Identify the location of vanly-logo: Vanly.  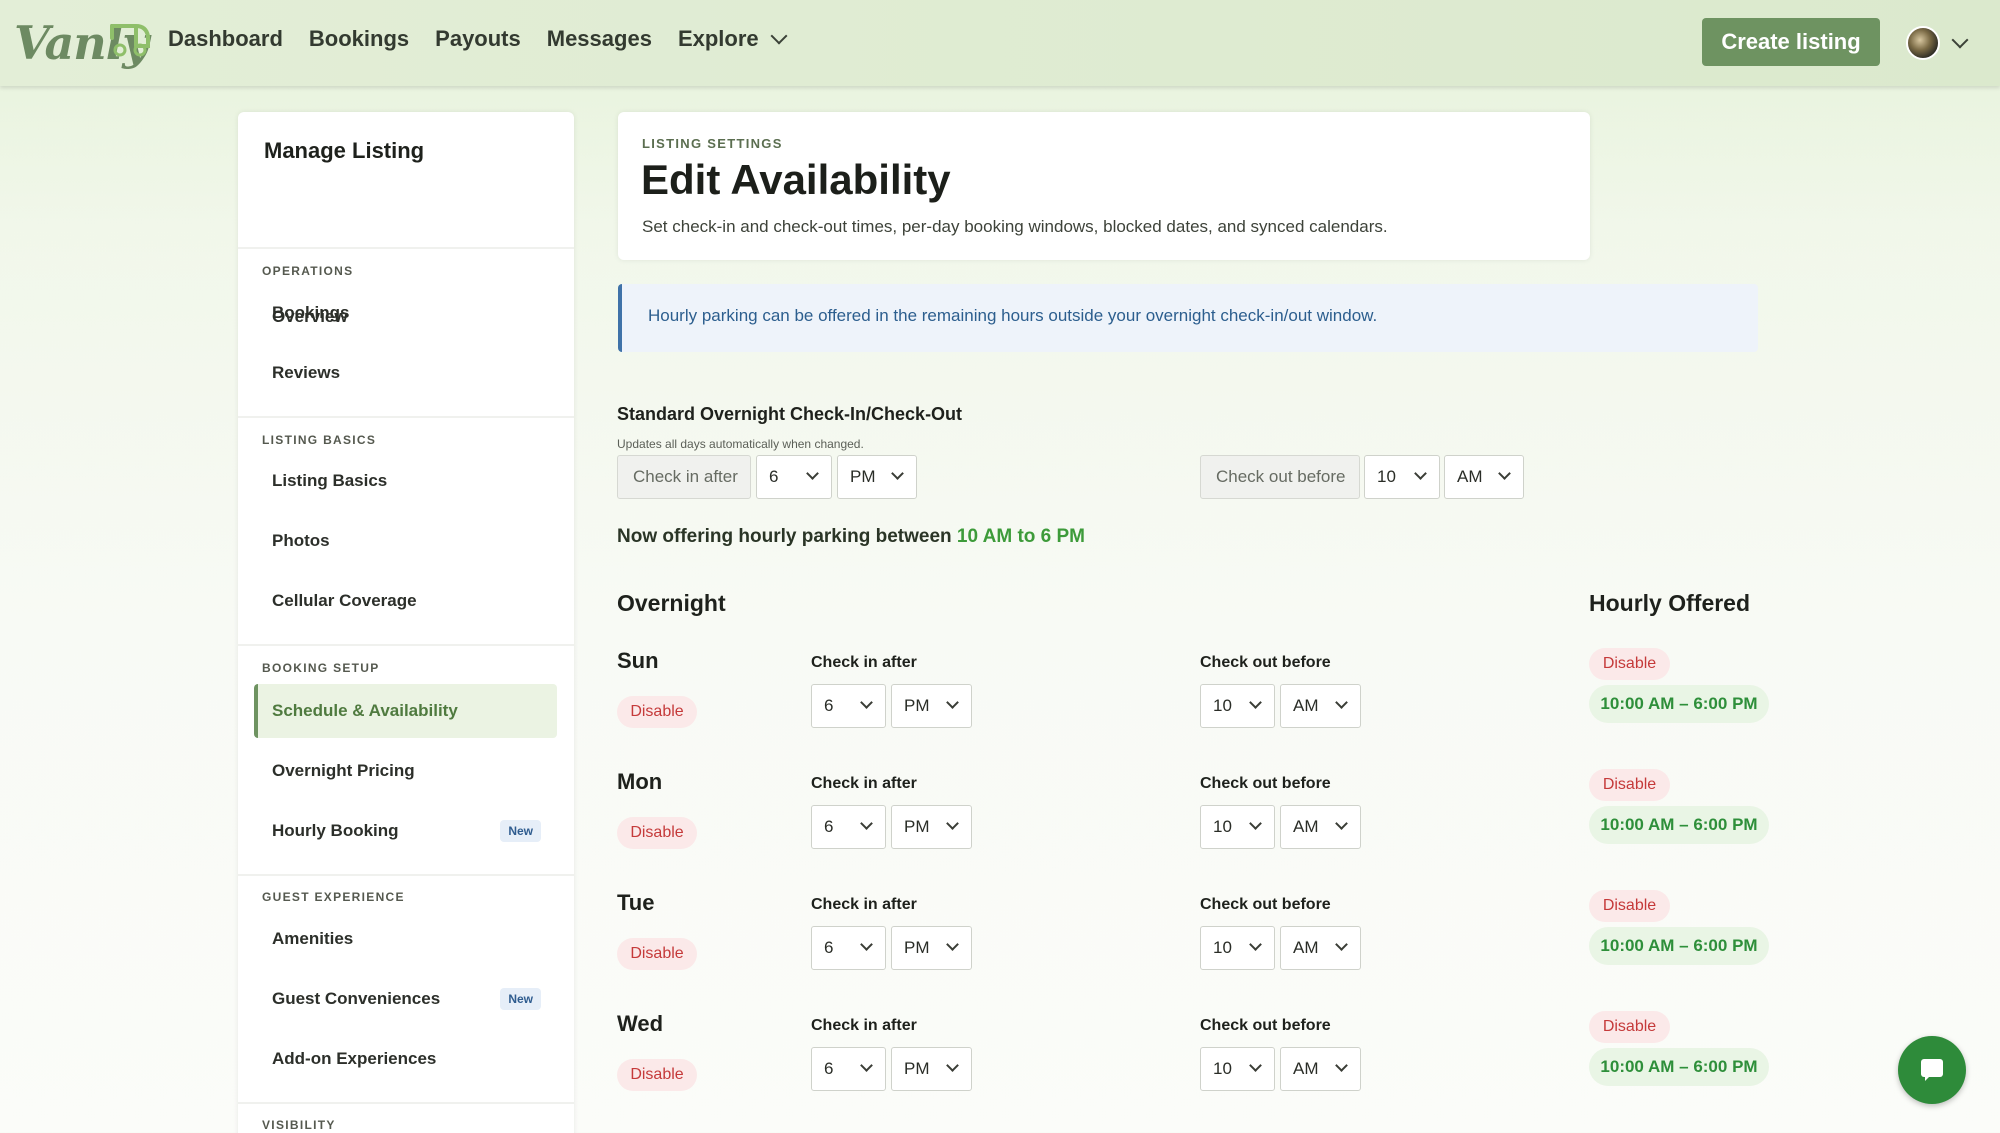
(82, 43).